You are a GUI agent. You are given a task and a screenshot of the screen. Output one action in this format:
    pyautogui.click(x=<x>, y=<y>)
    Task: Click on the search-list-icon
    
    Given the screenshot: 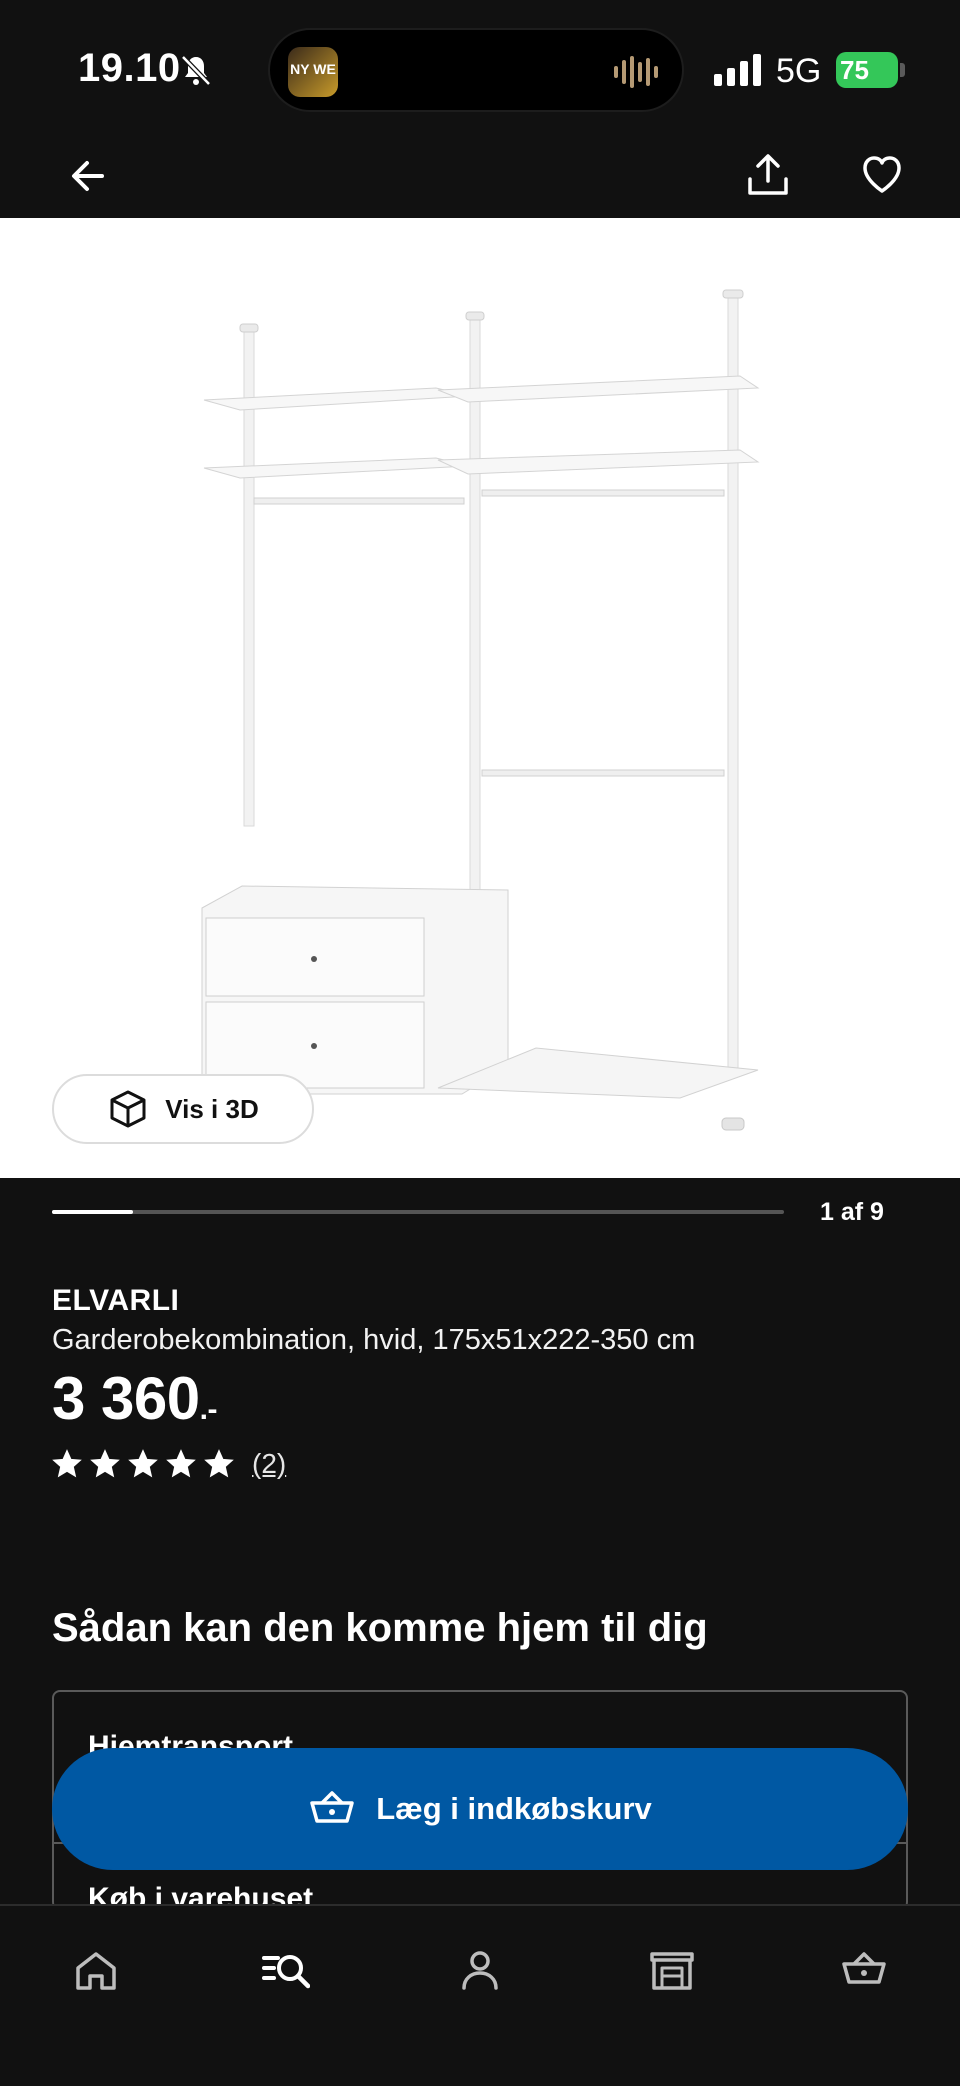 What is the action you would take?
    pyautogui.click(x=286, y=1972)
    